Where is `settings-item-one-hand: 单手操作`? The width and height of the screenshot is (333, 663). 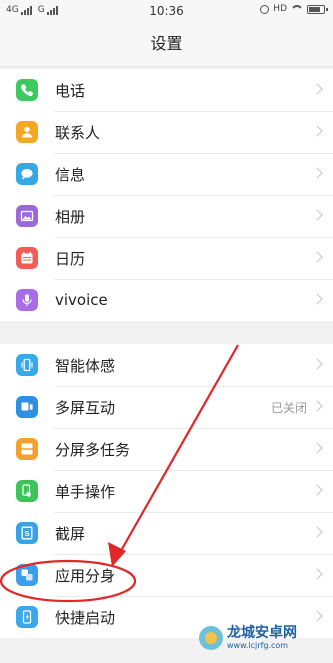 settings-item-one-hand: 单手操作 is located at coordinates (166, 491).